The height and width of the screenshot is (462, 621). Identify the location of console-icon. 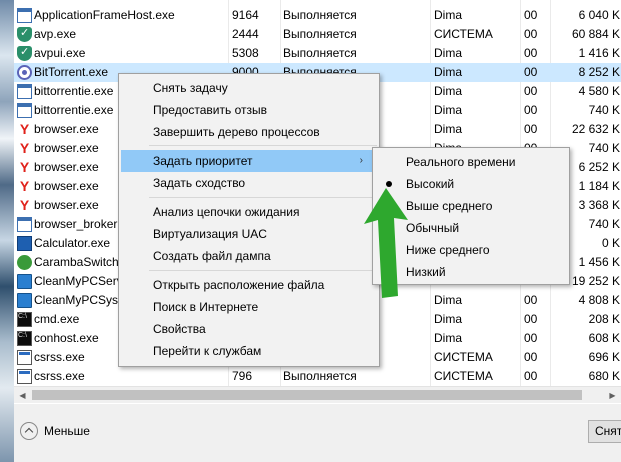
(24, 319).